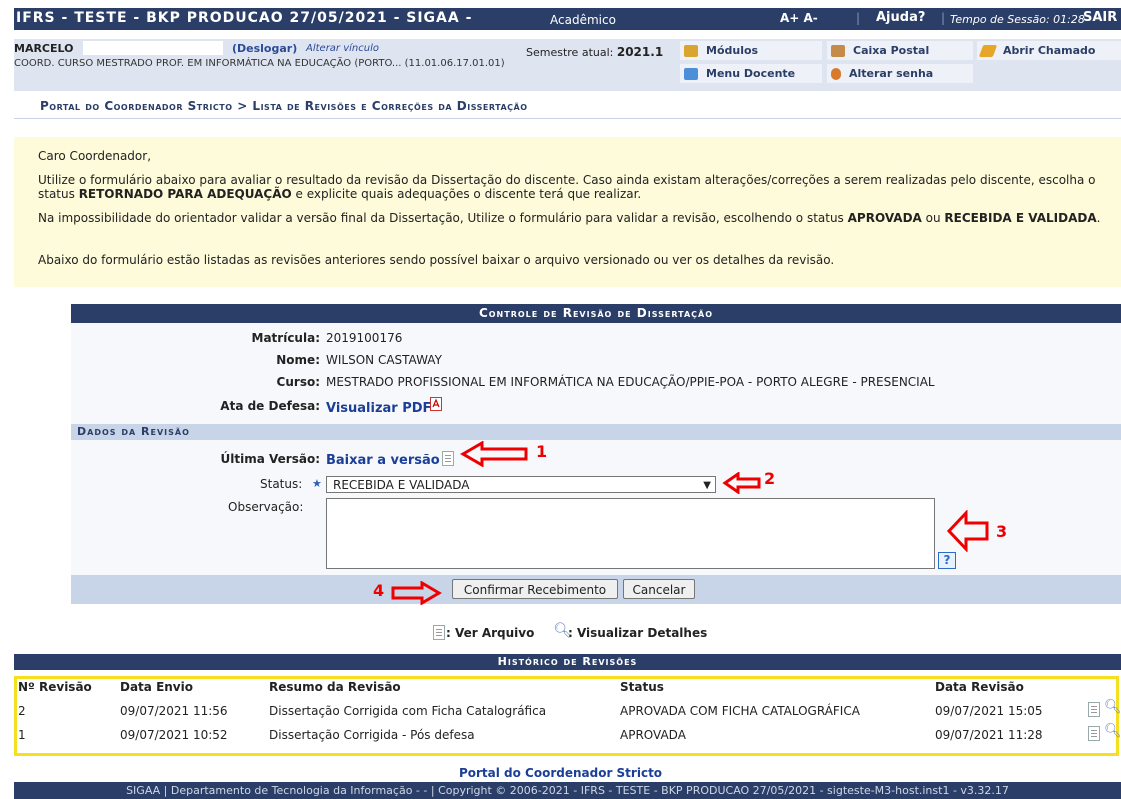 The width and height of the screenshot is (1121, 799). What do you see at coordinates (174, 735) in the screenshot?
I see `cell: 09/07/2021 10:52` at bounding box center [174, 735].